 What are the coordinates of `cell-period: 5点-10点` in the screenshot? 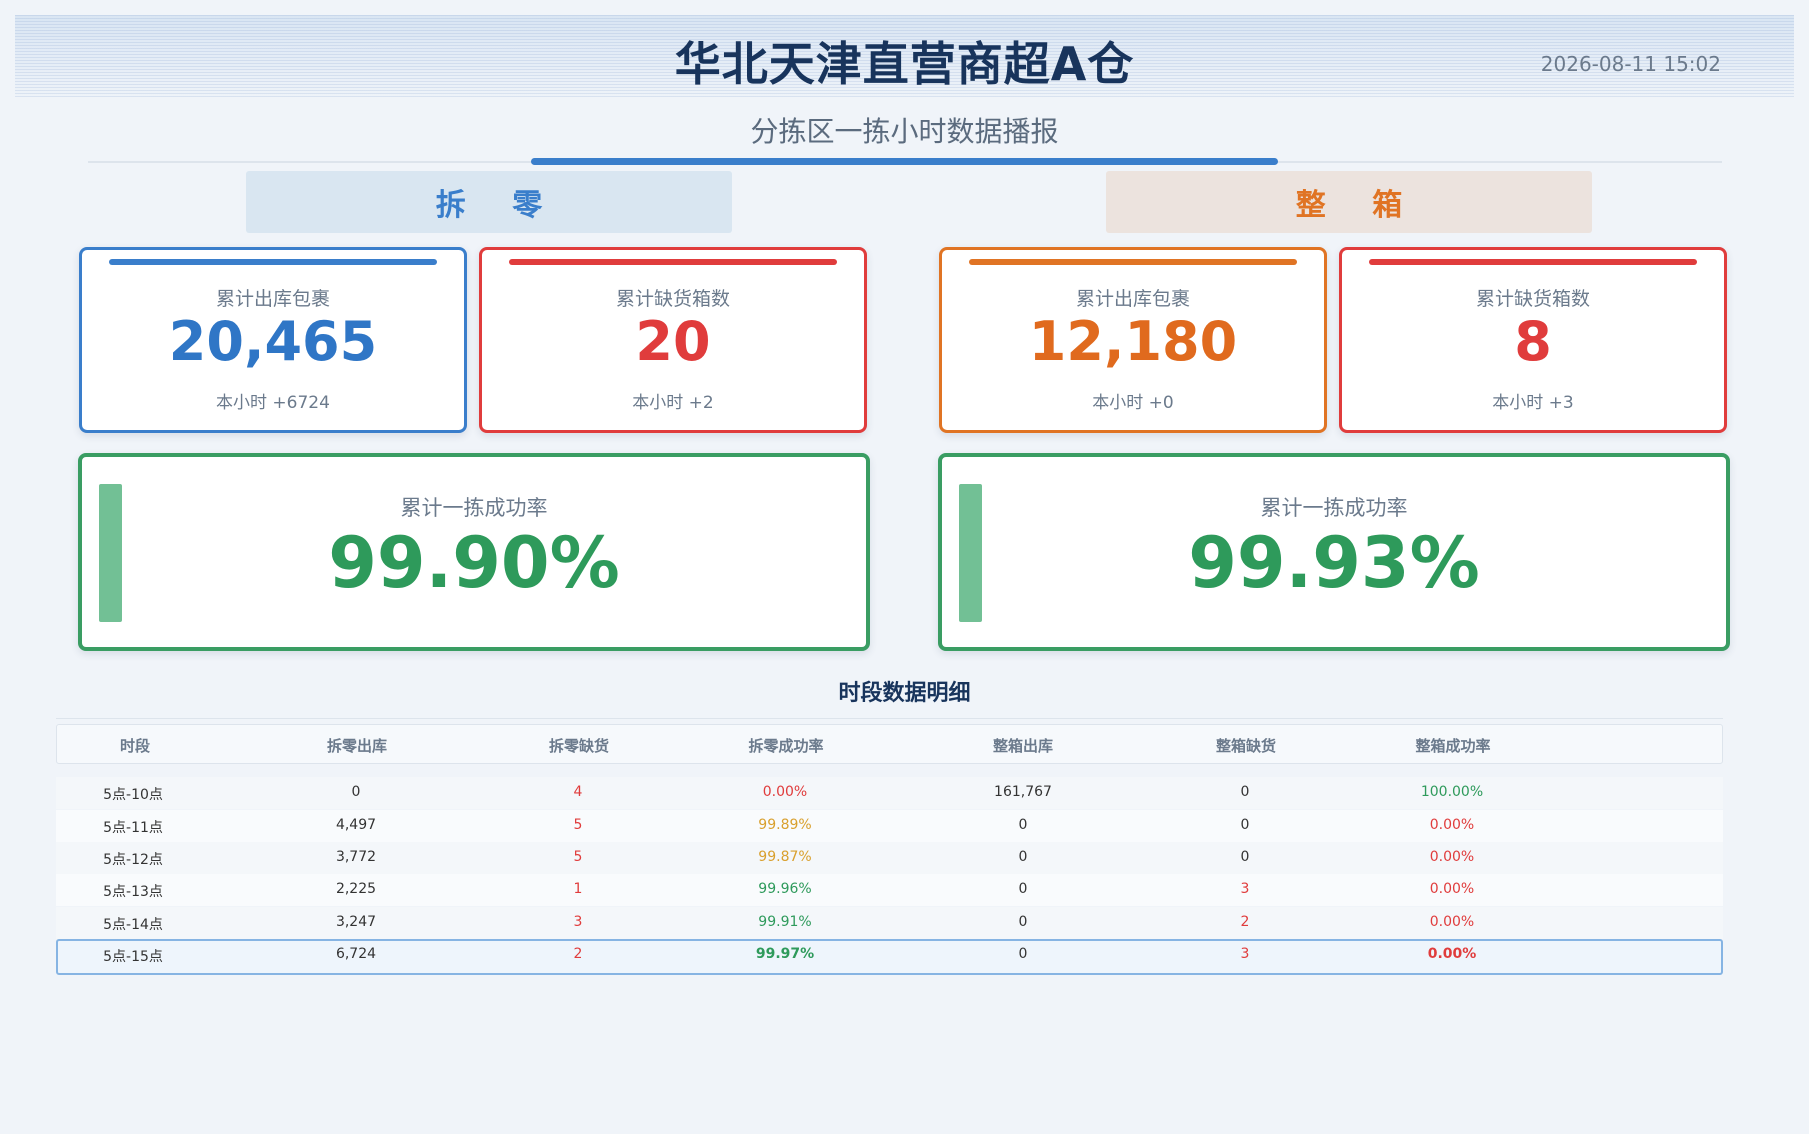 It's located at (133, 795).